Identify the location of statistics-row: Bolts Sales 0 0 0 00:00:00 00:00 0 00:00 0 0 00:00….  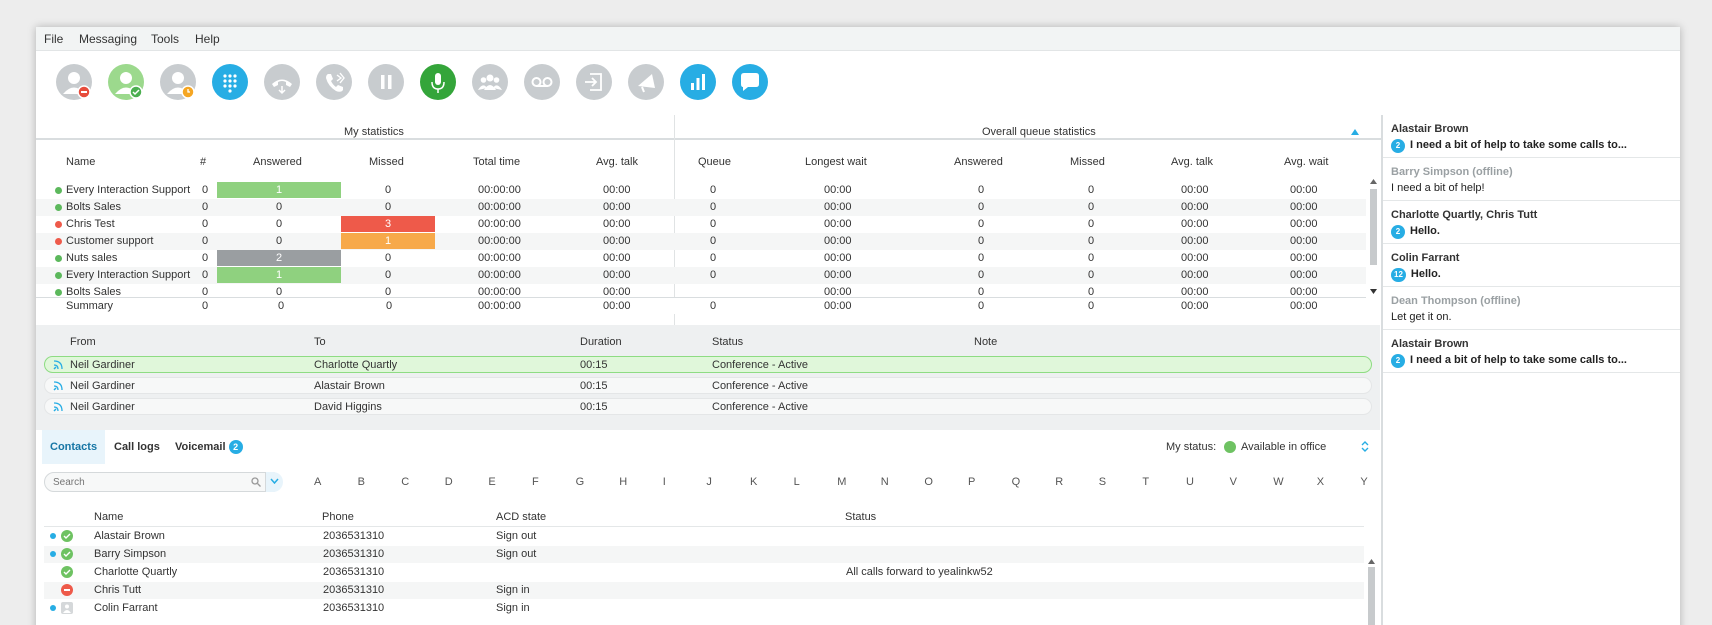
(701, 207).